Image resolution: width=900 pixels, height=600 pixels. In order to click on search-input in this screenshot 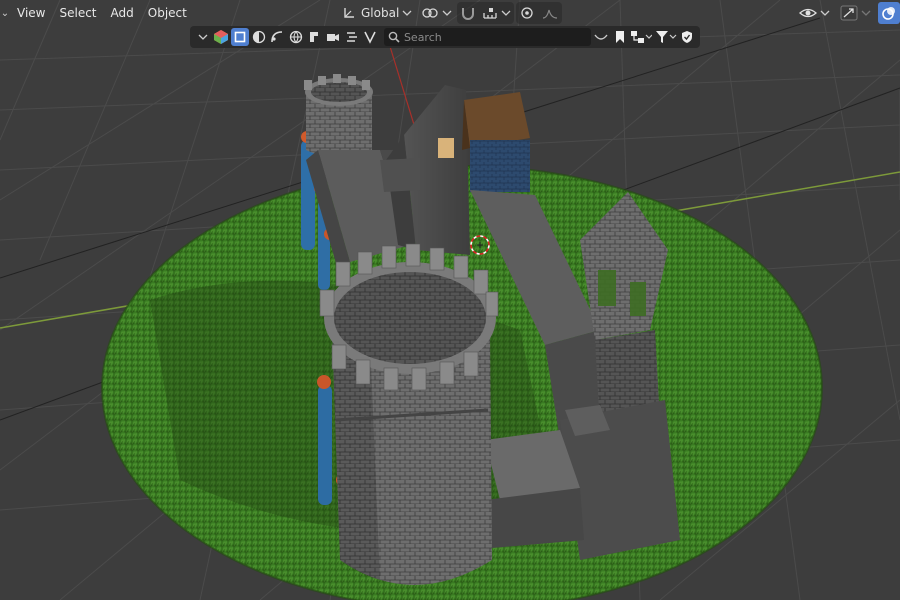, I will do `click(491, 37)`.